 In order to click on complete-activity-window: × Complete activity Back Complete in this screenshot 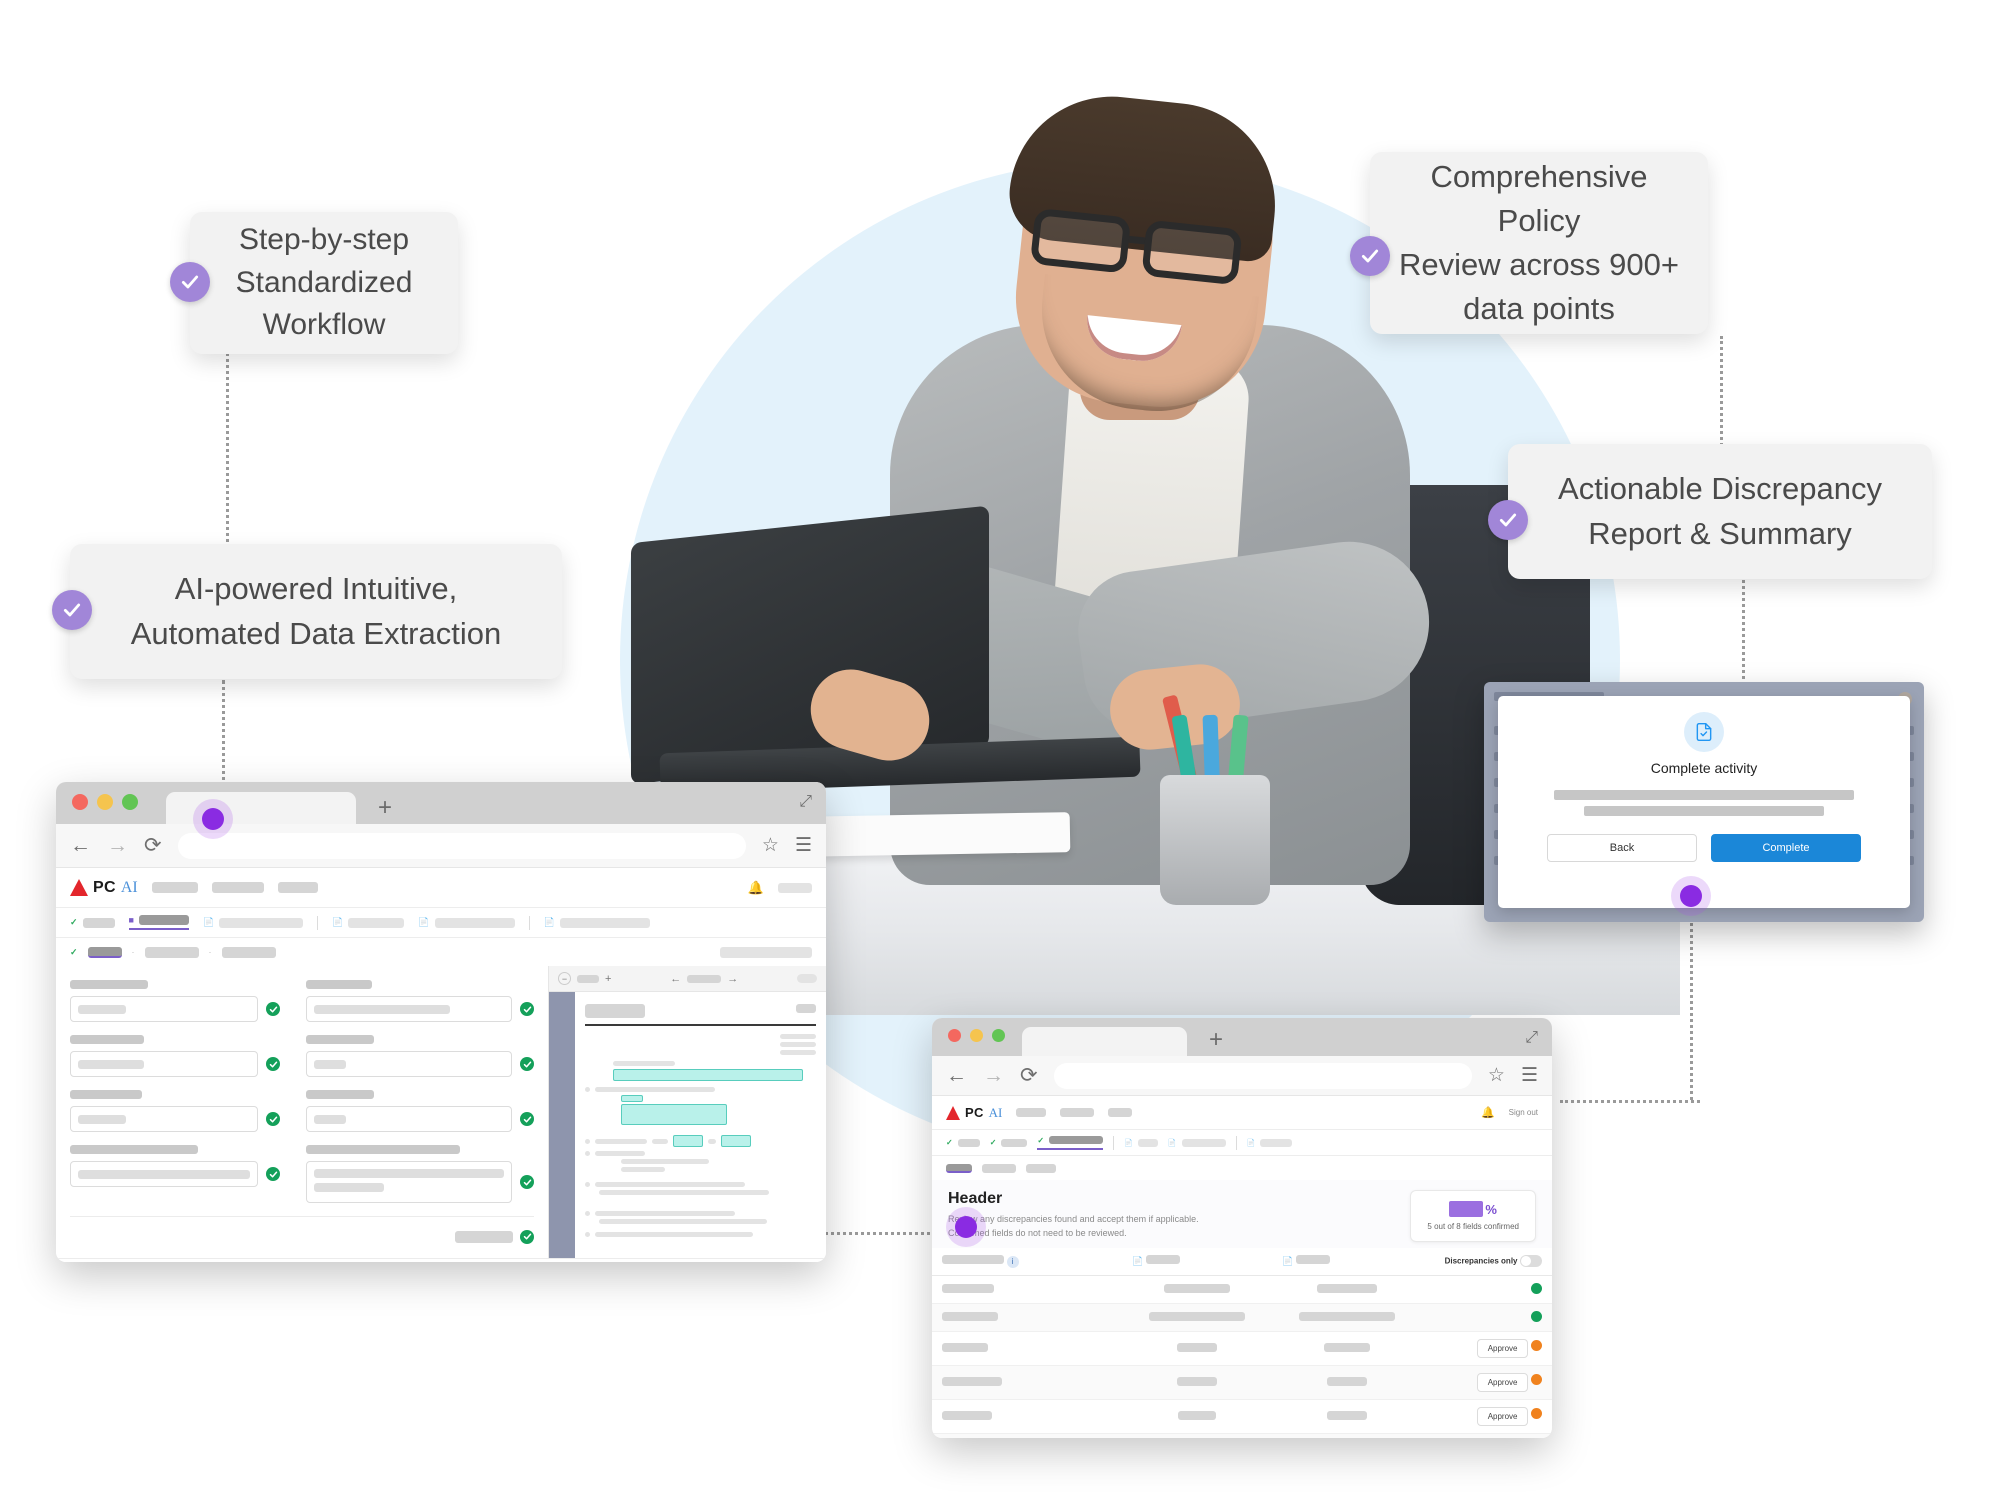, I will do `click(1704, 802)`.